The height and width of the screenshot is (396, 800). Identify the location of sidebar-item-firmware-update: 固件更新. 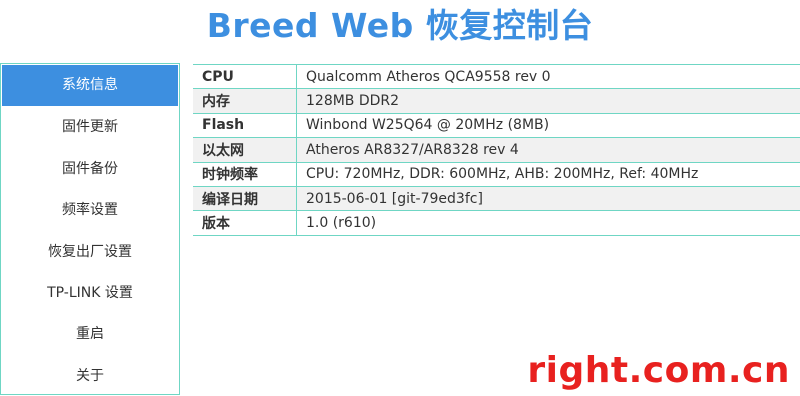
(90, 127).